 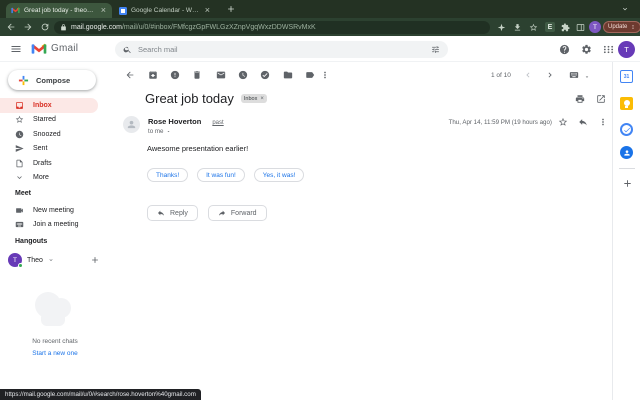 I want to click on gmail-wordmark: Gmail, so click(x=65, y=48).